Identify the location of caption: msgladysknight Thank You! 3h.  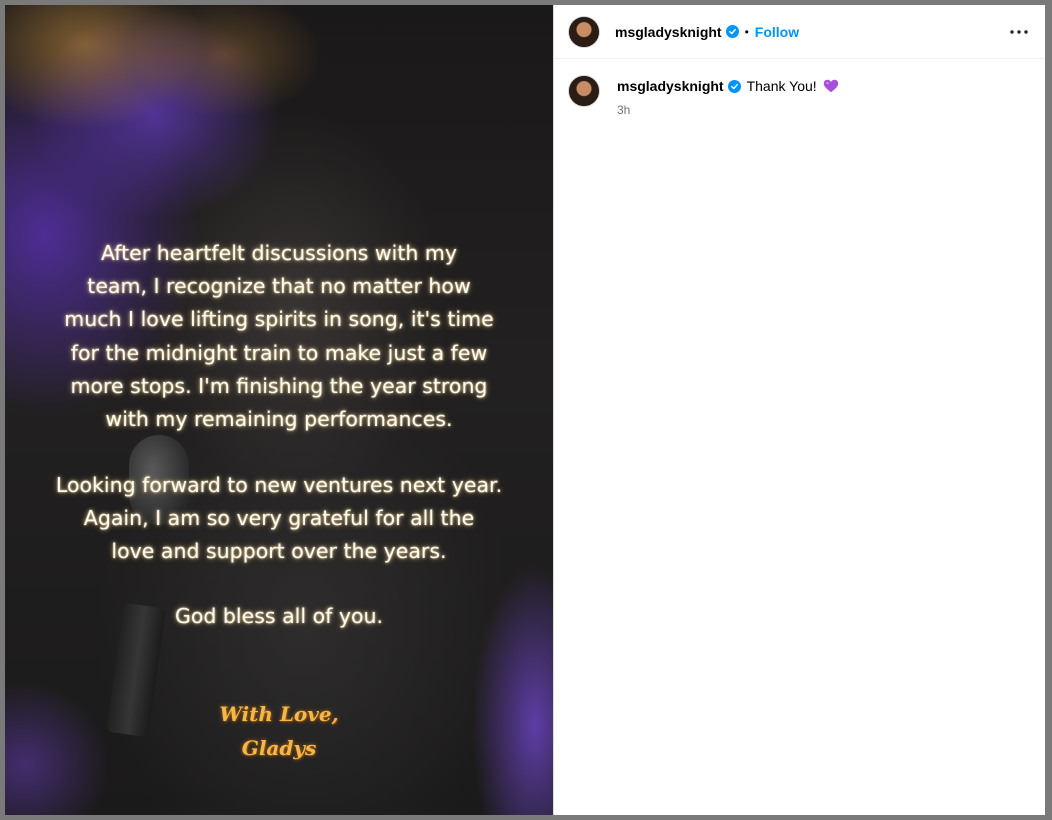
(799, 89).